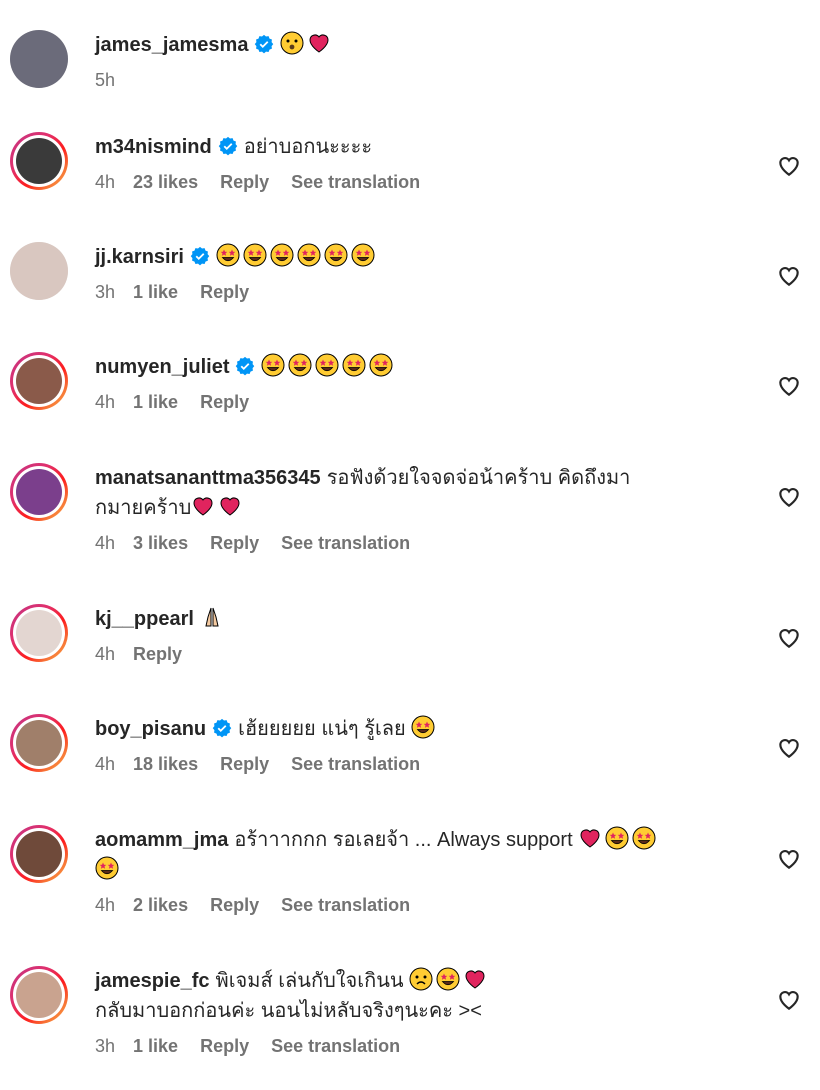  What do you see at coordinates (144, 619) in the screenshot?
I see `comment-username: kj__ppearl` at bounding box center [144, 619].